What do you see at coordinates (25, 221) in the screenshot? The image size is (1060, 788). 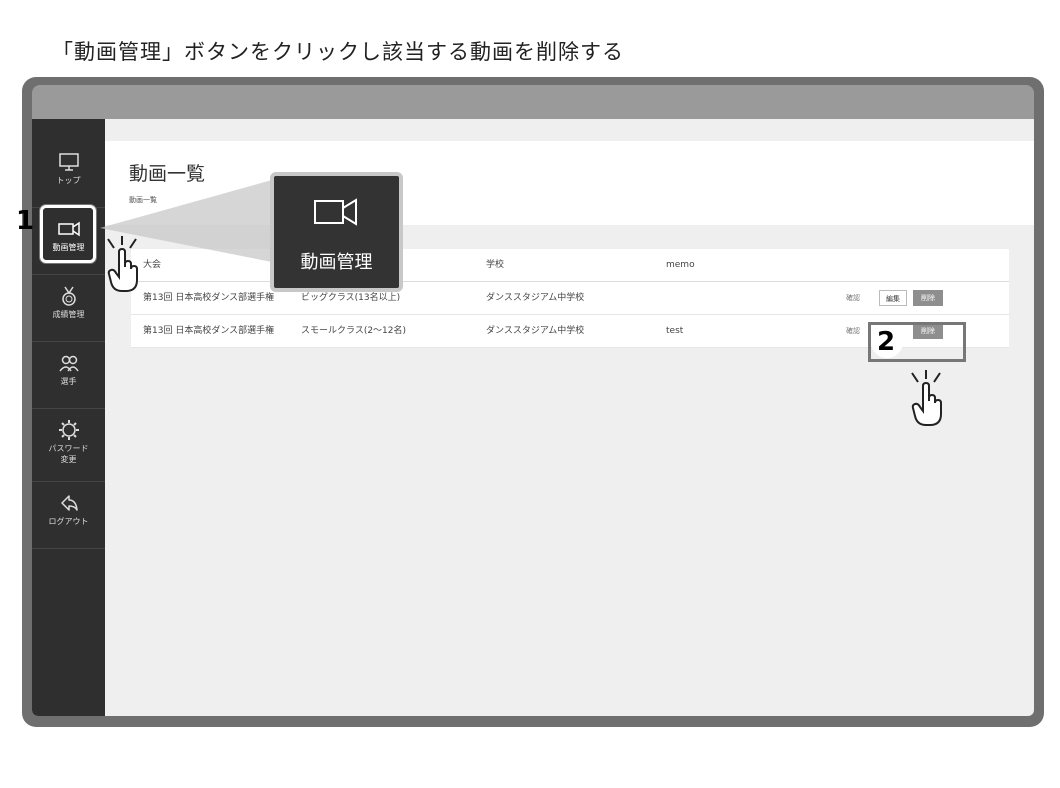 I see `step-number: 1` at bounding box center [25, 221].